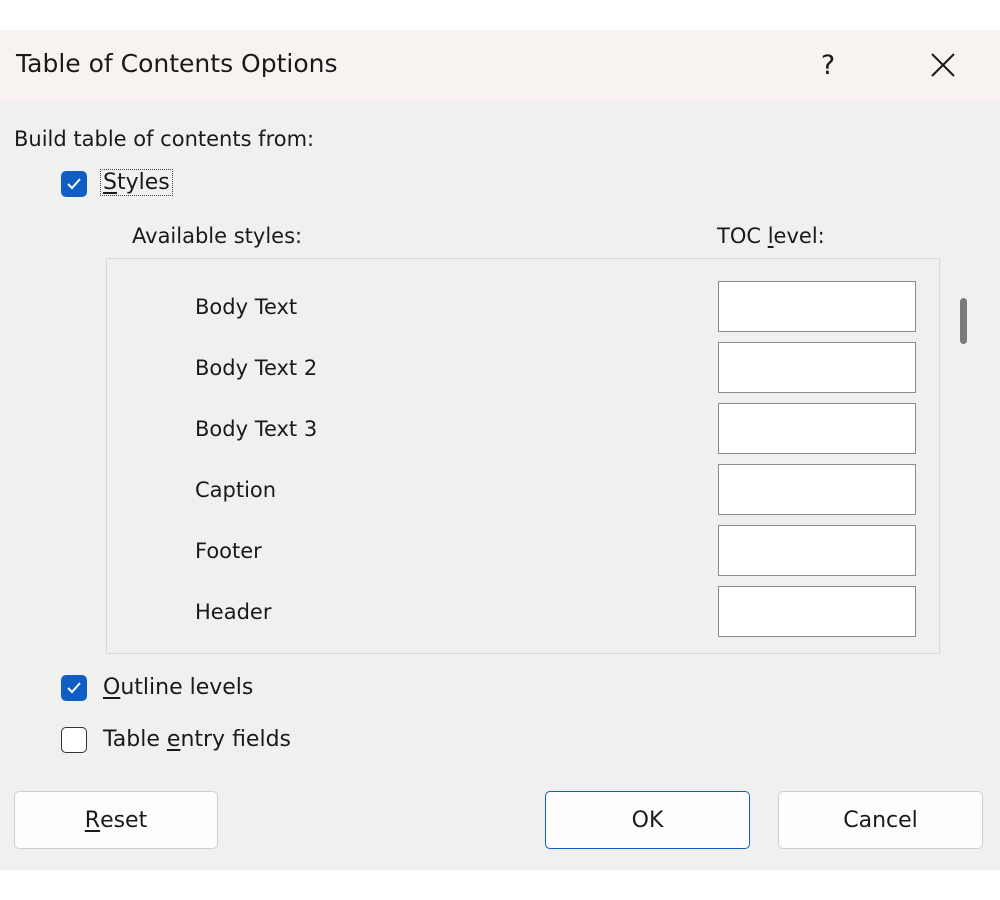 This screenshot has width=1000, height=900. I want to click on build-from-label: Build table of contents from:, so click(164, 139).